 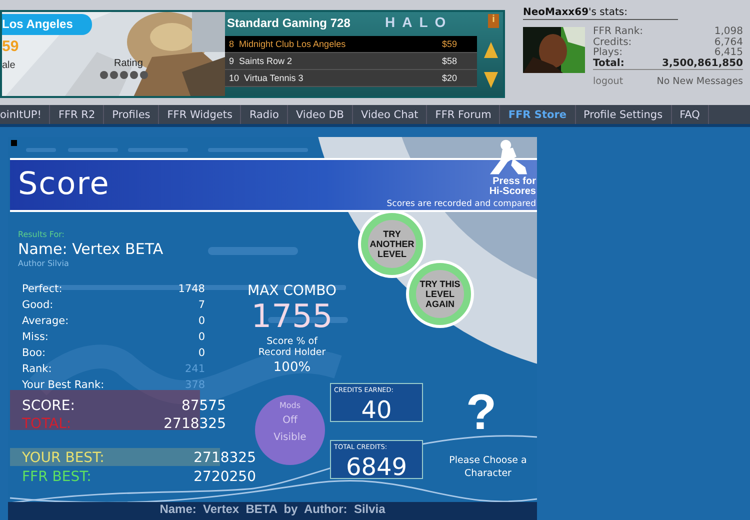 I want to click on stat-value: 6,415, so click(x=728, y=53).